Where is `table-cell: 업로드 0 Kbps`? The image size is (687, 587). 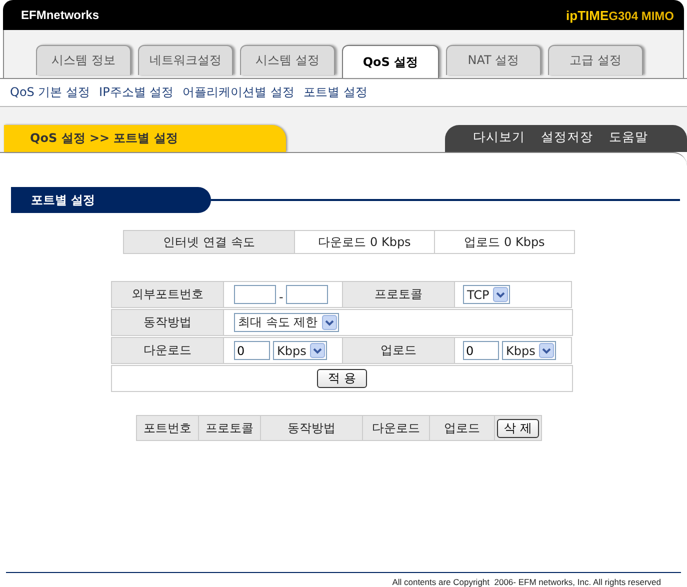 table-cell: 업로드 0 Kbps is located at coordinates (504, 242).